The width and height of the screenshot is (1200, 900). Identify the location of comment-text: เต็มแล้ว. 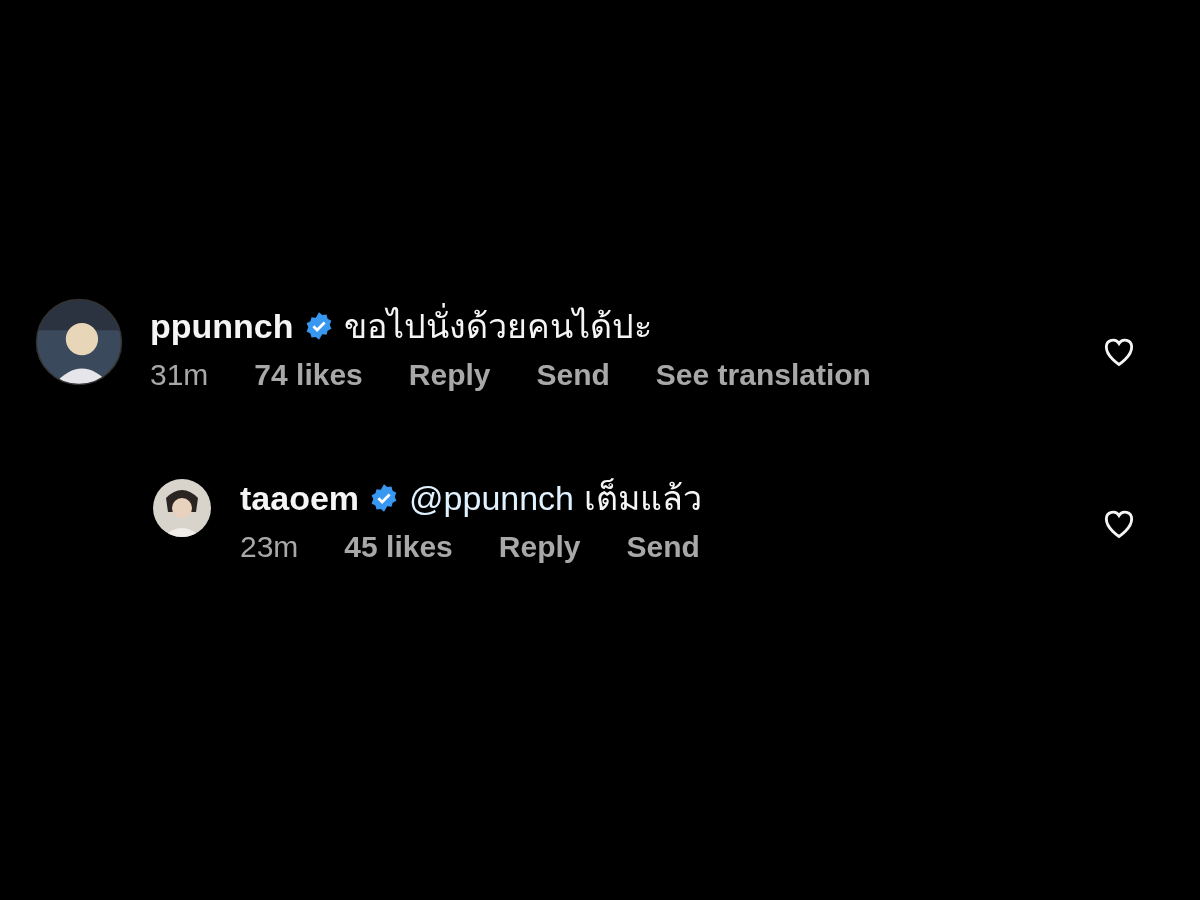
(643, 498).